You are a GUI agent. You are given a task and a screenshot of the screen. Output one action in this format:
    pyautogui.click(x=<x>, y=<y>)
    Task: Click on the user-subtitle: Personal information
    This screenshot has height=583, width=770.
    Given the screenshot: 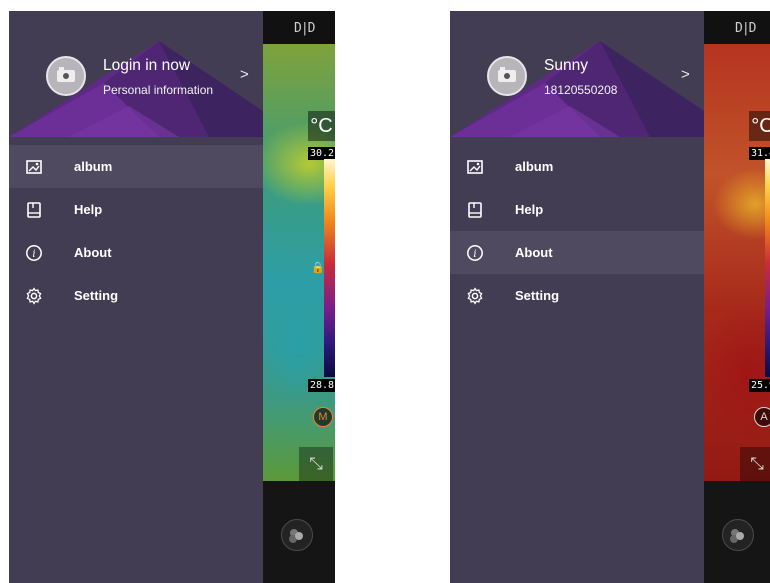 What is the action you would take?
    pyautogui.click(x=158, y=90)
    